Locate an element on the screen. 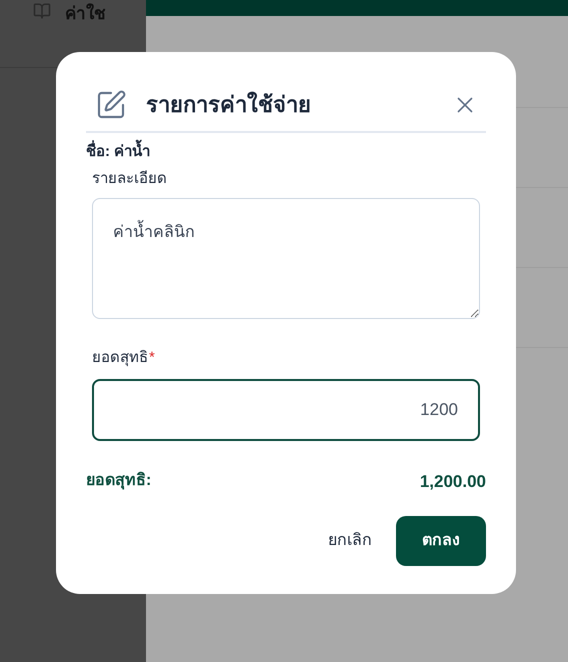 This screenshot has height=662, width=568. summary-value: 1,200.00 is located at coordinates (453, 481).